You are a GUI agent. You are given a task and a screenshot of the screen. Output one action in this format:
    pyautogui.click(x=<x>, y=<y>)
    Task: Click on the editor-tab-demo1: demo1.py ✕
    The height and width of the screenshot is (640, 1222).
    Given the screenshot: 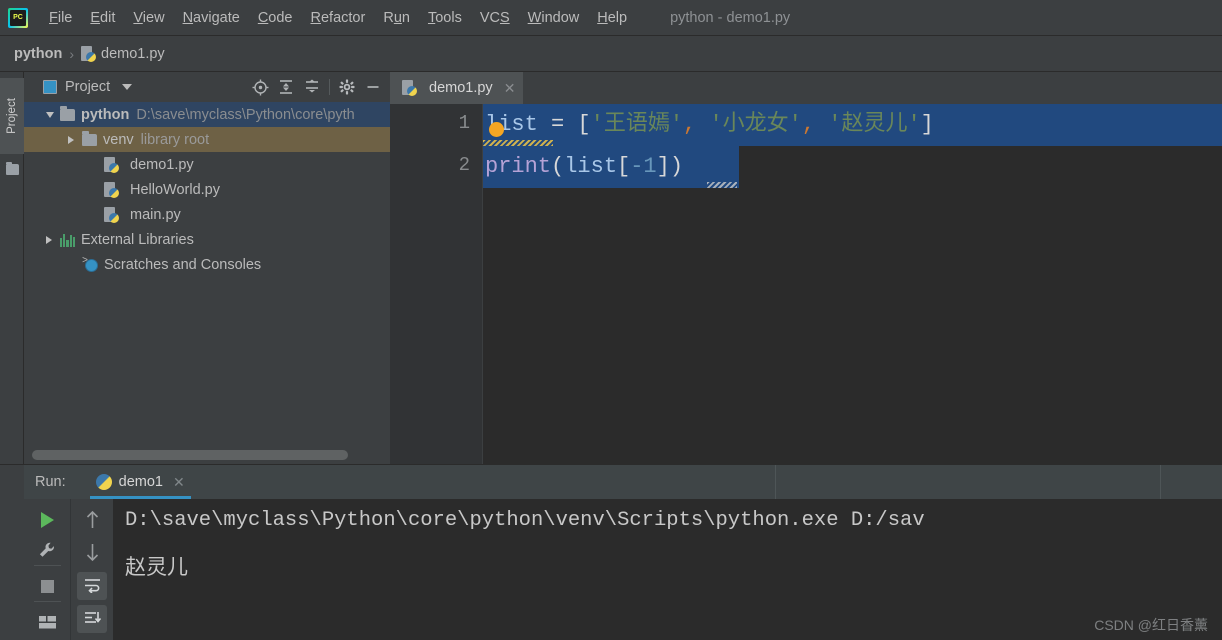 What is the action you would take?
    pyautogui.click(x=457, y=88)
    